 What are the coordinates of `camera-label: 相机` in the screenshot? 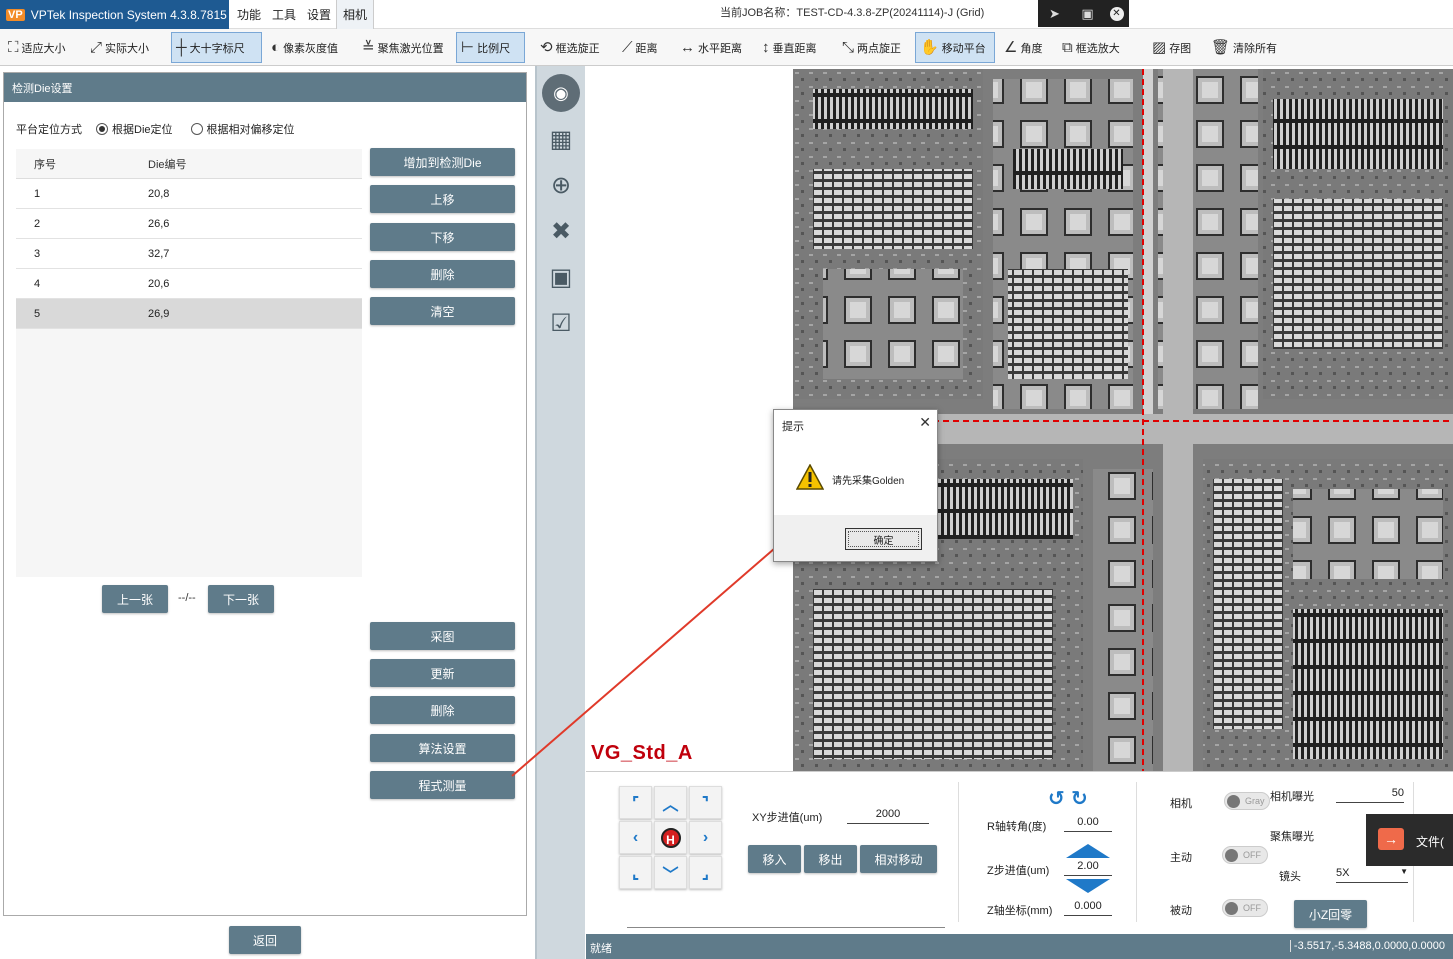 It's located at (1181, 804).